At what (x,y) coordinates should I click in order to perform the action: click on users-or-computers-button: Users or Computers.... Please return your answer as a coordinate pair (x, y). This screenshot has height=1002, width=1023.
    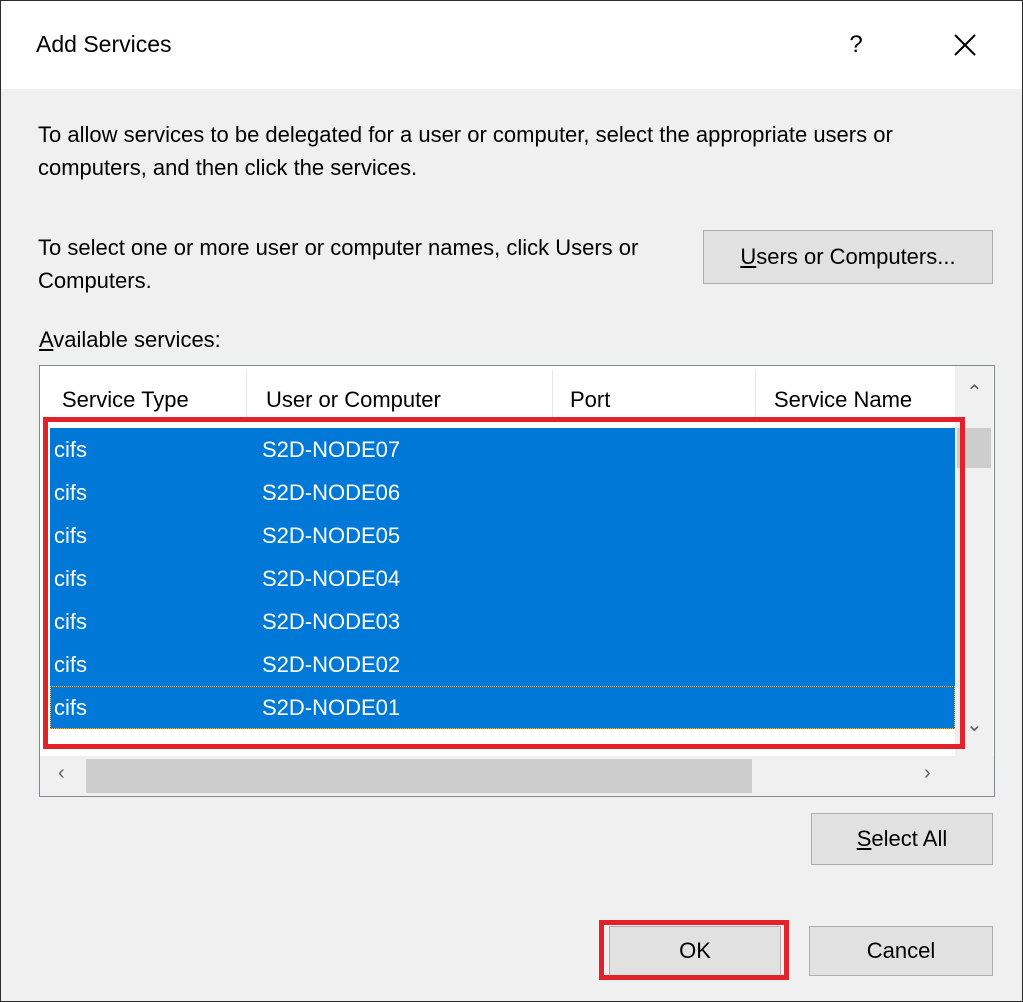
    Looking at the image, I should click on (848, 257).